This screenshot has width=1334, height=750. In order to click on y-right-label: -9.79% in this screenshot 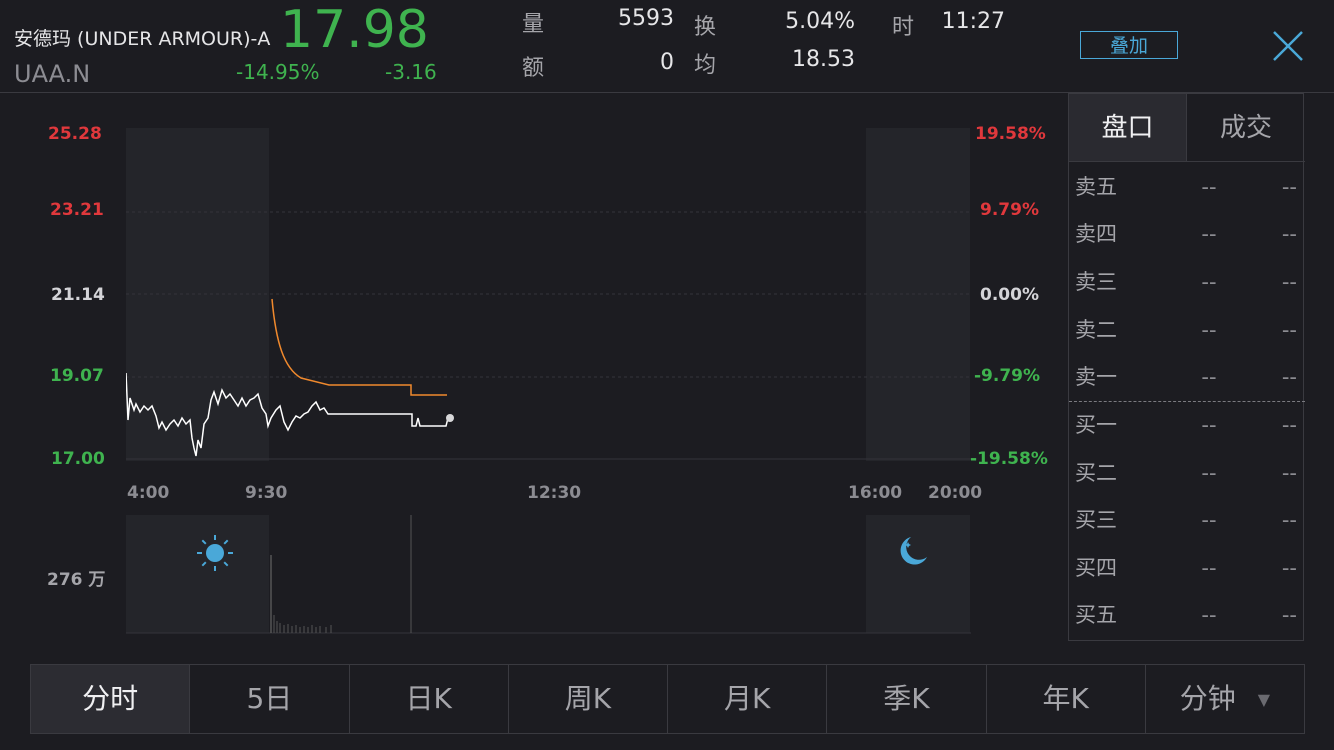, I will do `click(1007, 376)`.